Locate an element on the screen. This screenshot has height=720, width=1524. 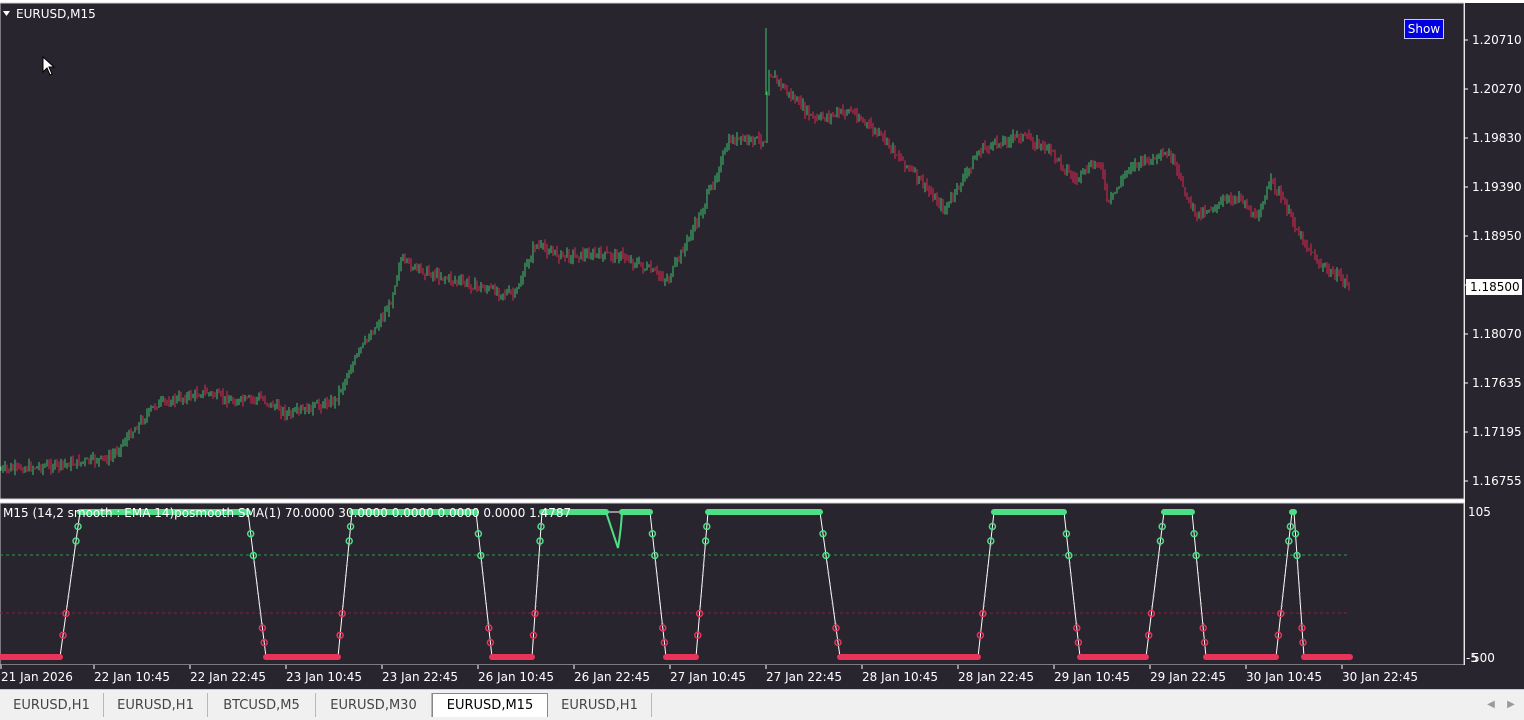
symbol-label: EURUSD,M15 is located at coordinates (56, 14).